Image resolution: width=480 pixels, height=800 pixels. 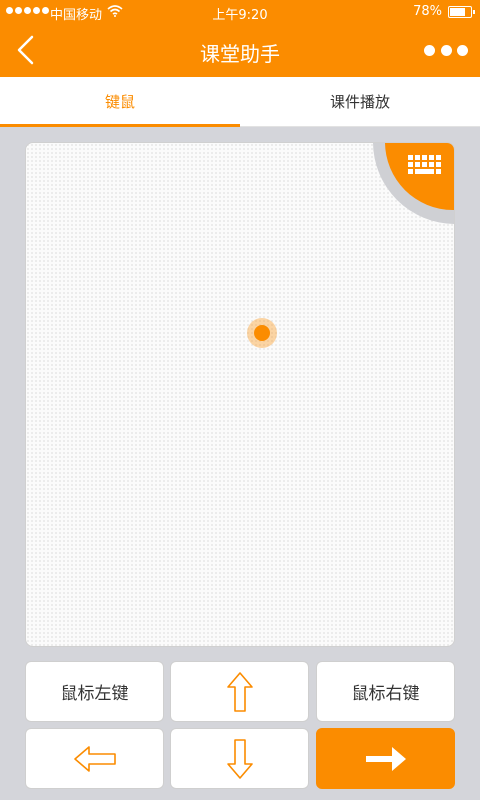 I want to click on keyboard-toggle-backdrop, so click(x=413, y=183).